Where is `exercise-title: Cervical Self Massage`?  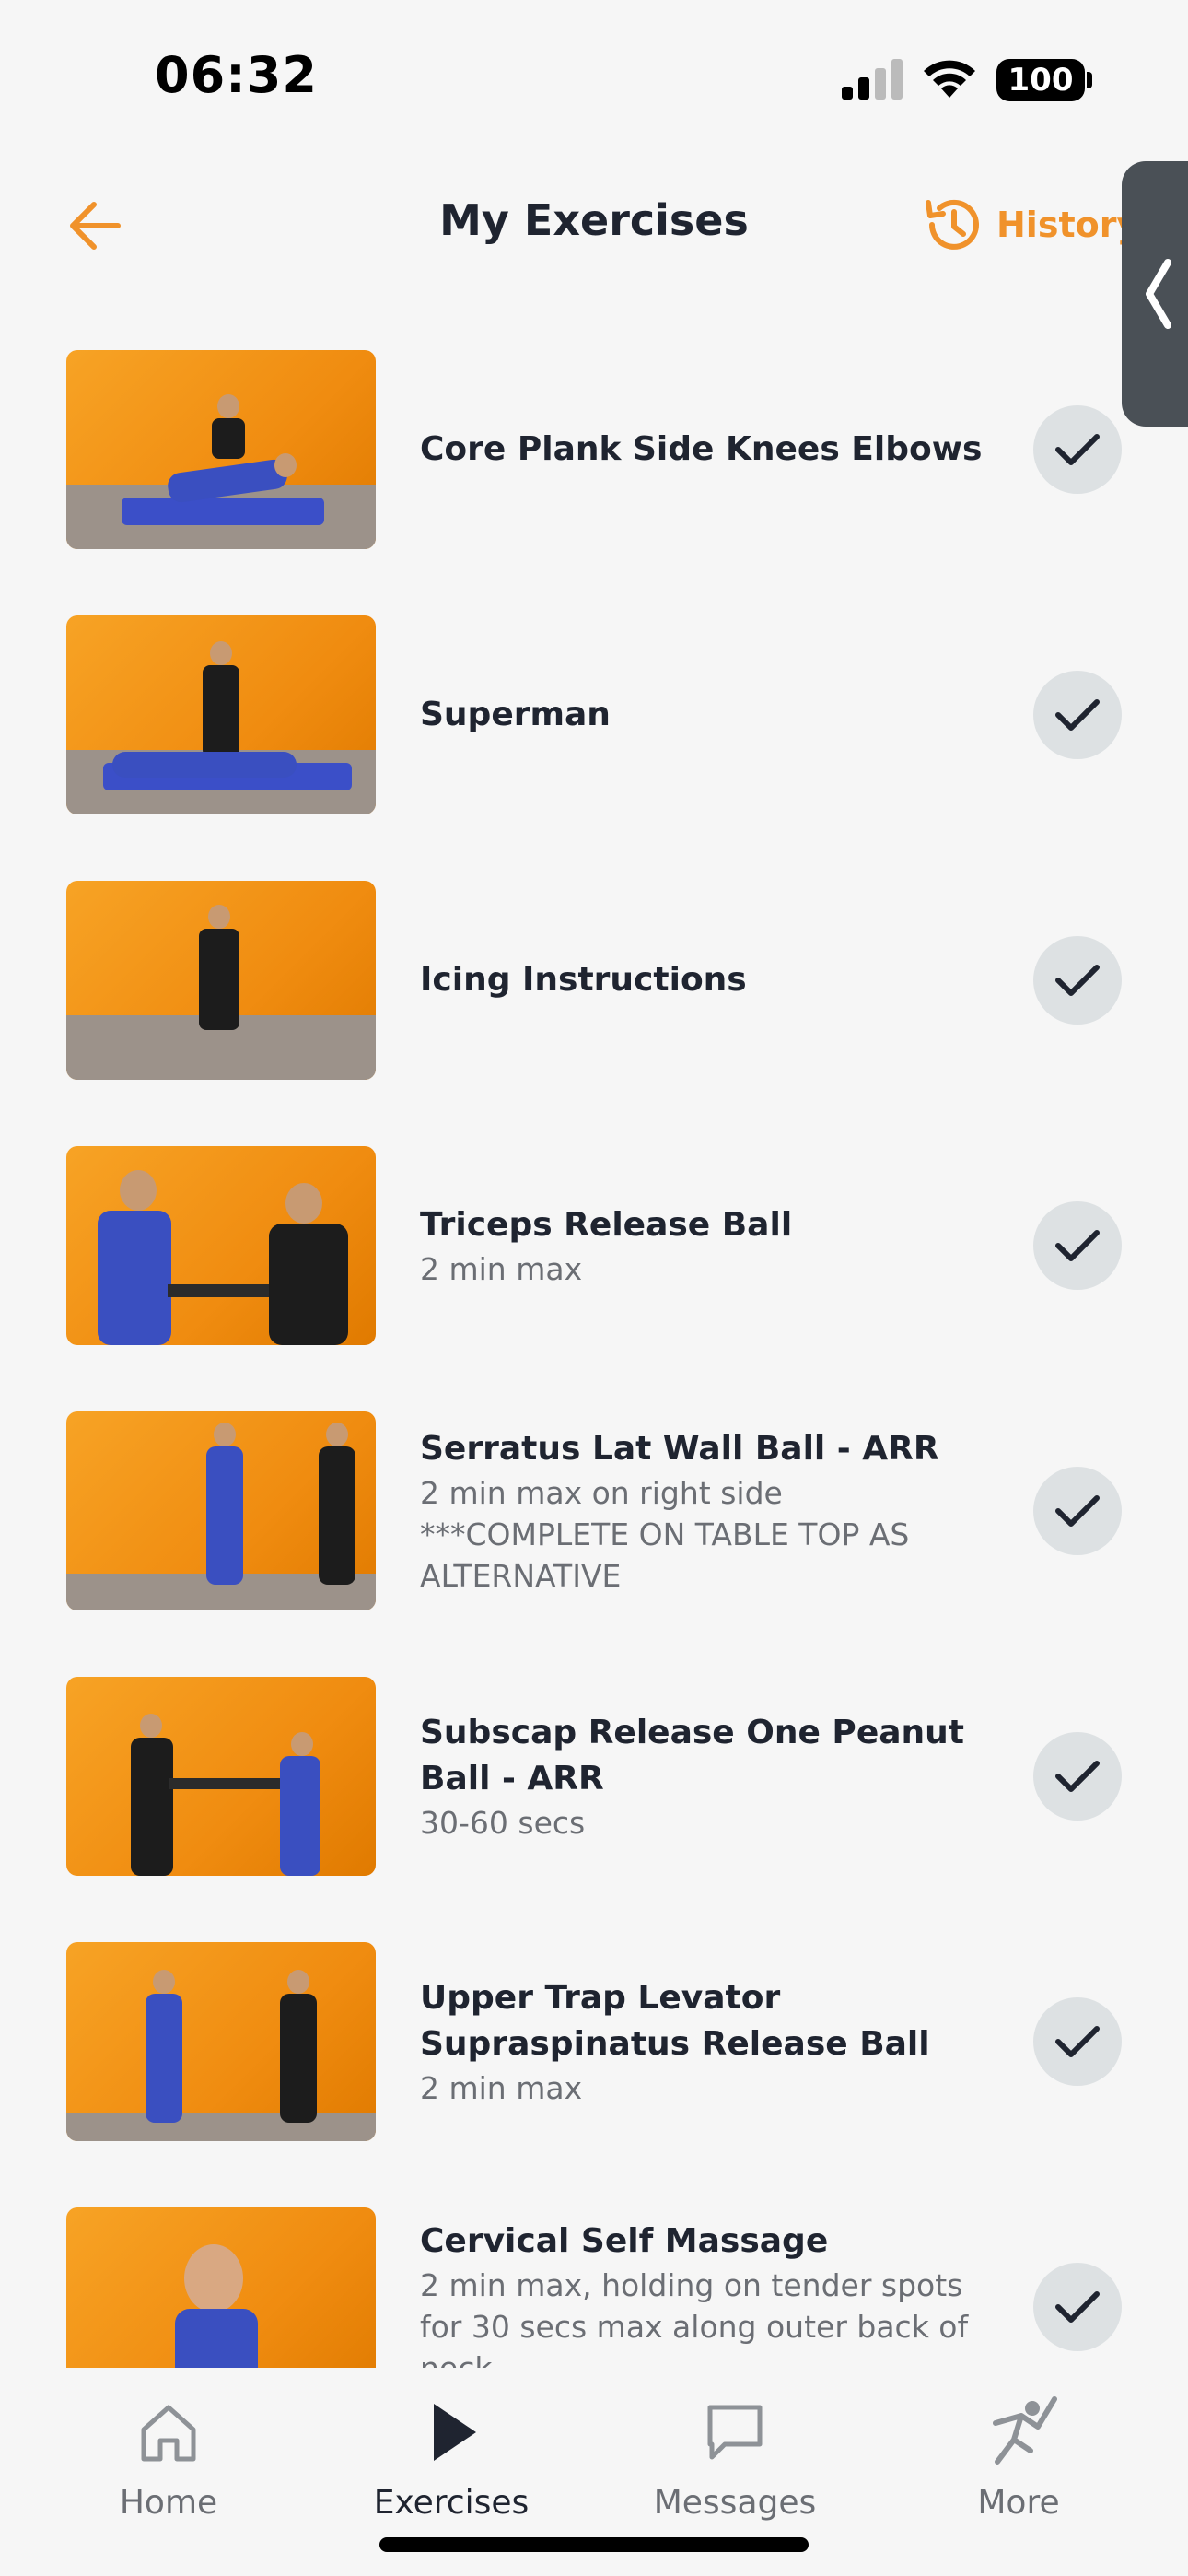 exercise-title: Cervical Self Massage is located at coordinates (624, 2241).